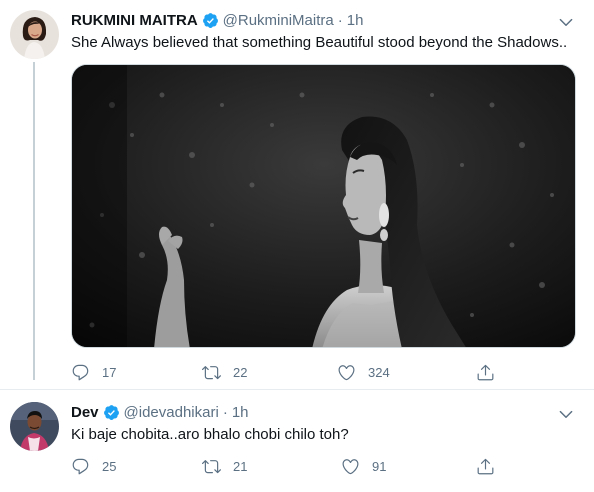 The image size is (594, 492). What do you see at coordinates (34, 221) in the screenshot?
I see `thread-line` at bounding box center [34, 221].